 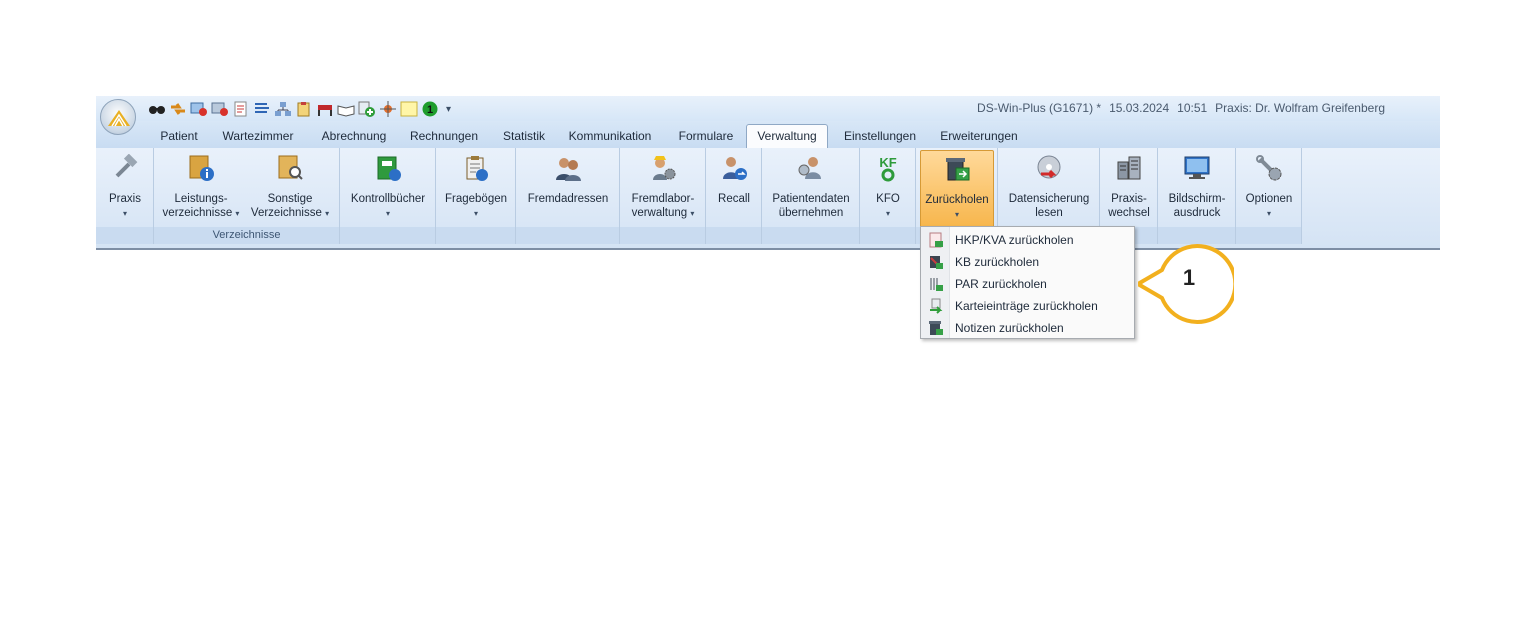 What do you see at coordinates (388, 199) in the screenshot?
I see `kontroll-label: Kontrollbücher` at bounding box center [388, 199].